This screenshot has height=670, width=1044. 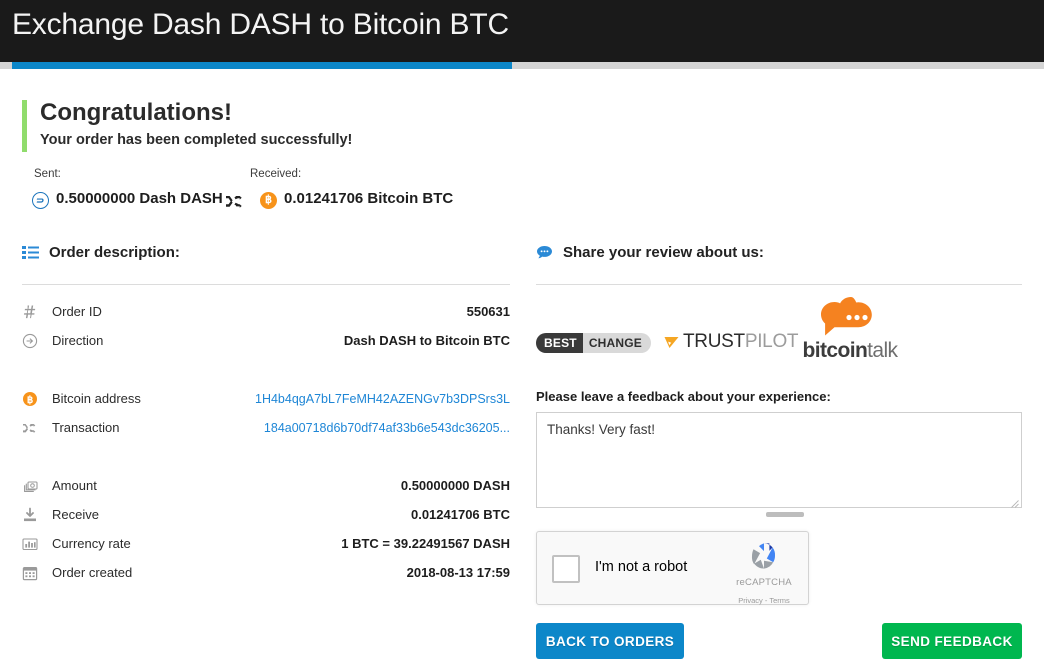 What do you see at coordinates (92, 572) in the screenshot?
I see `row-label: Order created` at bounding box center [92, 572].